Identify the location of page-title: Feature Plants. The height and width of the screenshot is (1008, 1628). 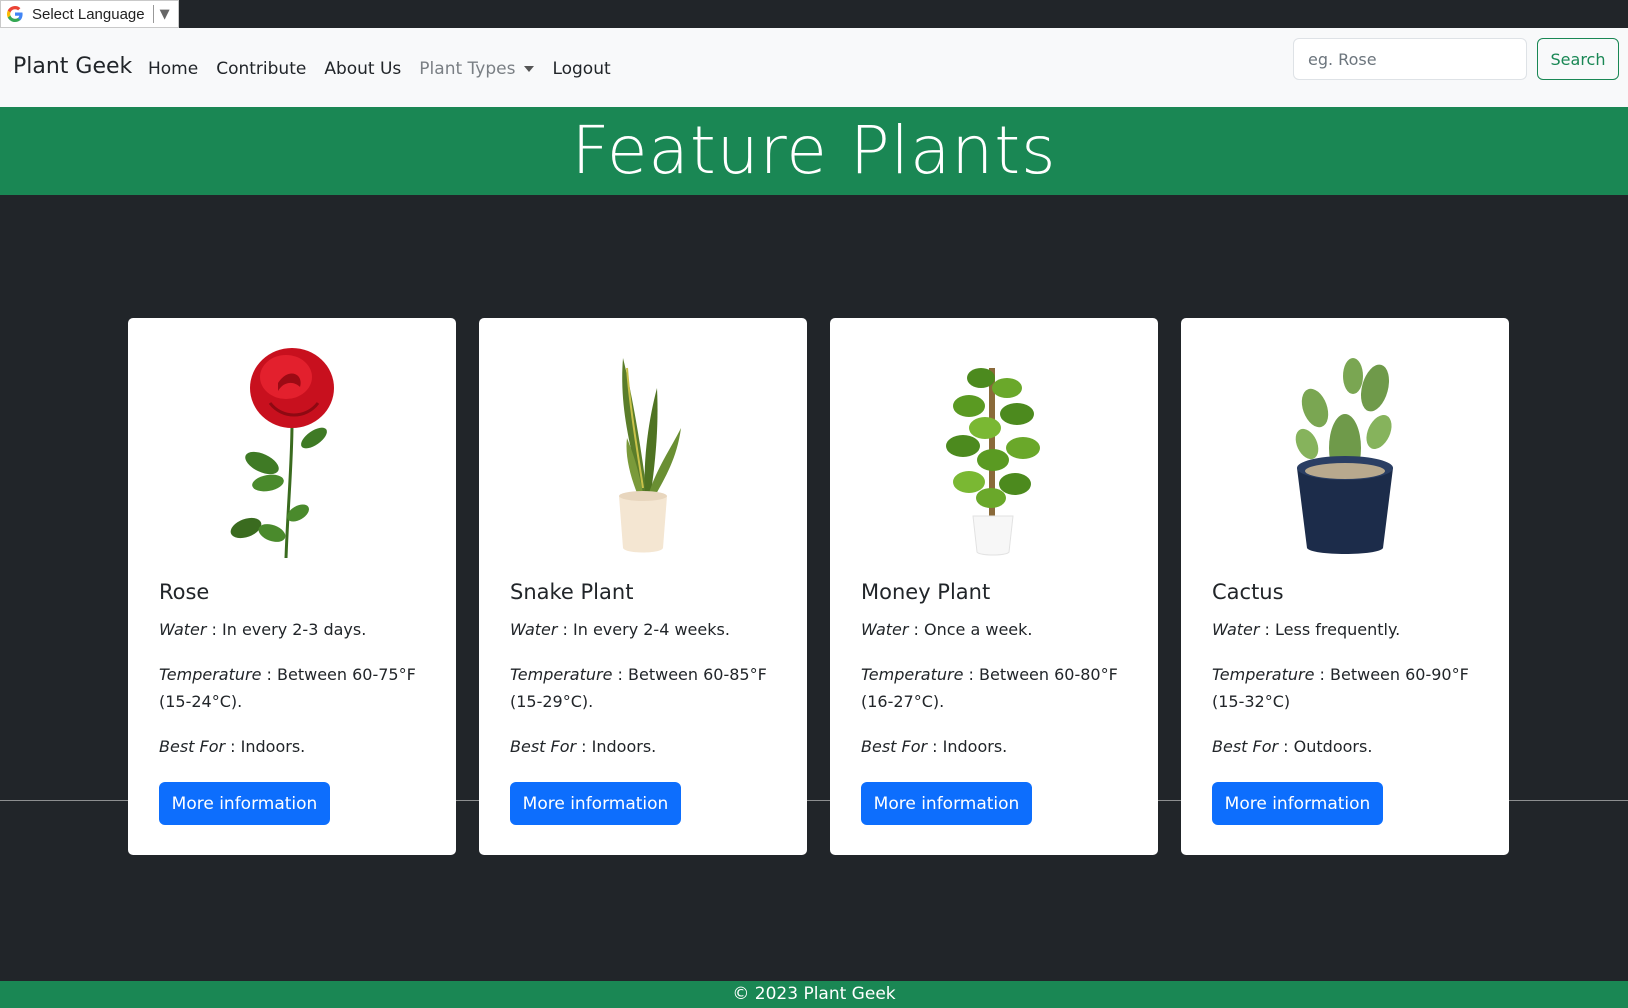
(814, 150).